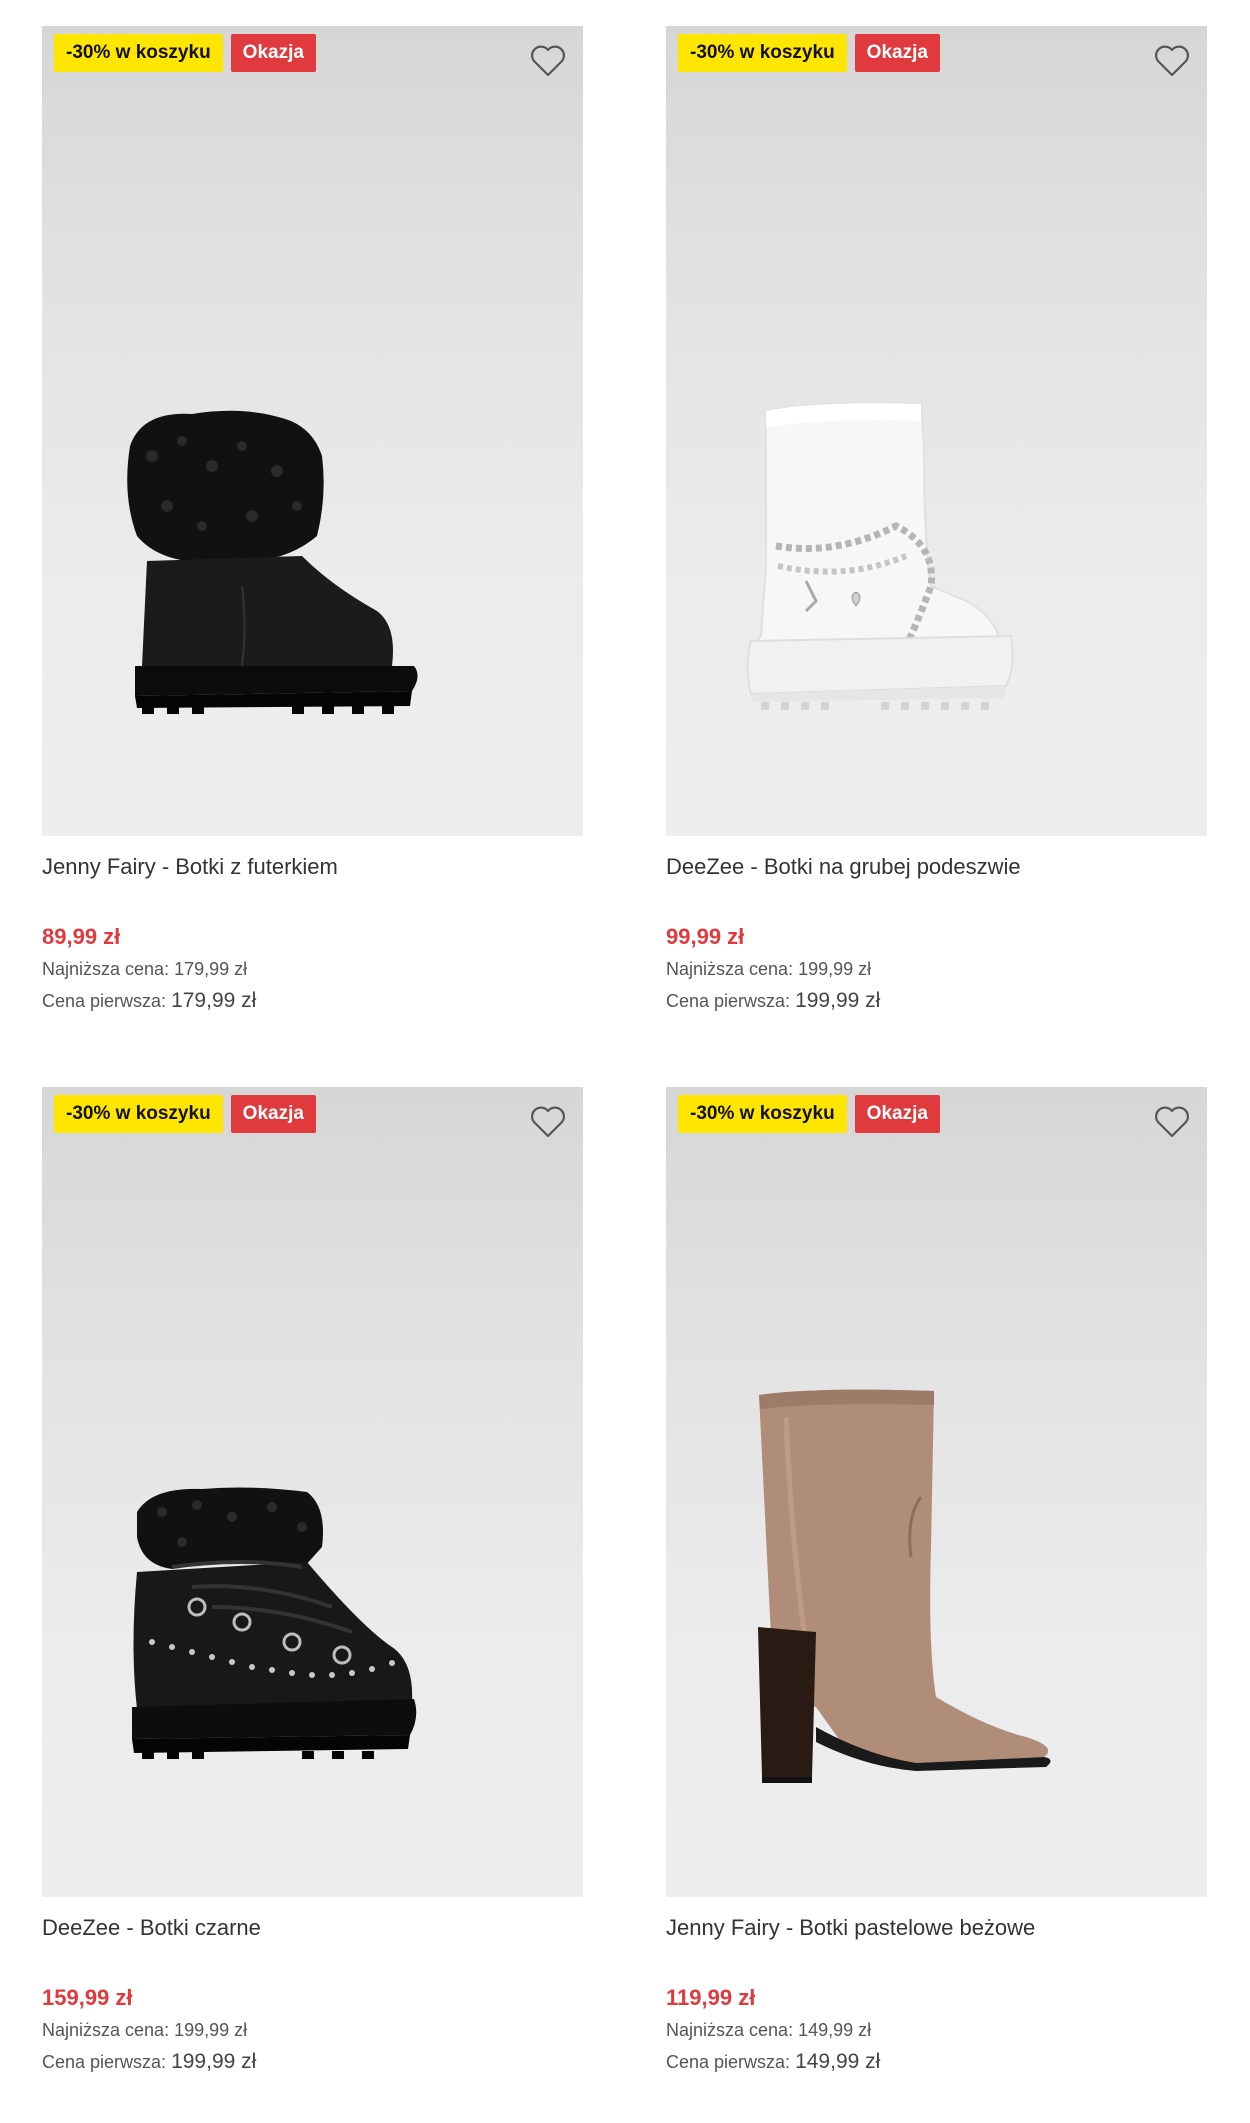  What do you see at coordinates (936, 2030) in the screenshot?
I see `lowest-price-row: Najniższa cena: 149,99 zł` at bounding box center [936, 2030].